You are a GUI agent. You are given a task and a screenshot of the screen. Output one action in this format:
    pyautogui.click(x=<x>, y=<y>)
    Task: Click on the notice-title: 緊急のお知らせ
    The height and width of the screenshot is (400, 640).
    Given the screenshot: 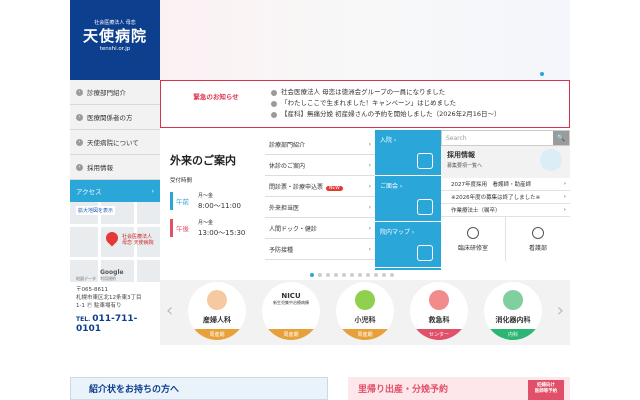 What is the action you would take?
    pyautogui.click(x=216, y=97)
    